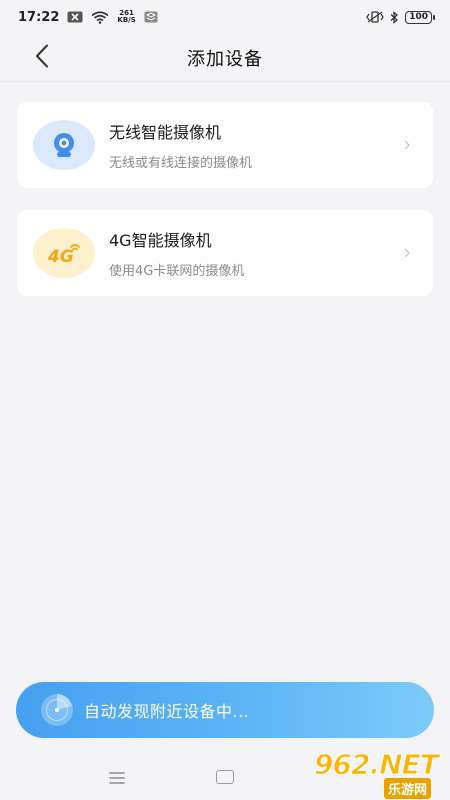 Image resolution: width=450 pixels, height=800 pixels. What do you see at coordinates (165, 132) in the screenshot?
I see `device-type-title: 无线智能摄像机` at bounding box center [165, 132].